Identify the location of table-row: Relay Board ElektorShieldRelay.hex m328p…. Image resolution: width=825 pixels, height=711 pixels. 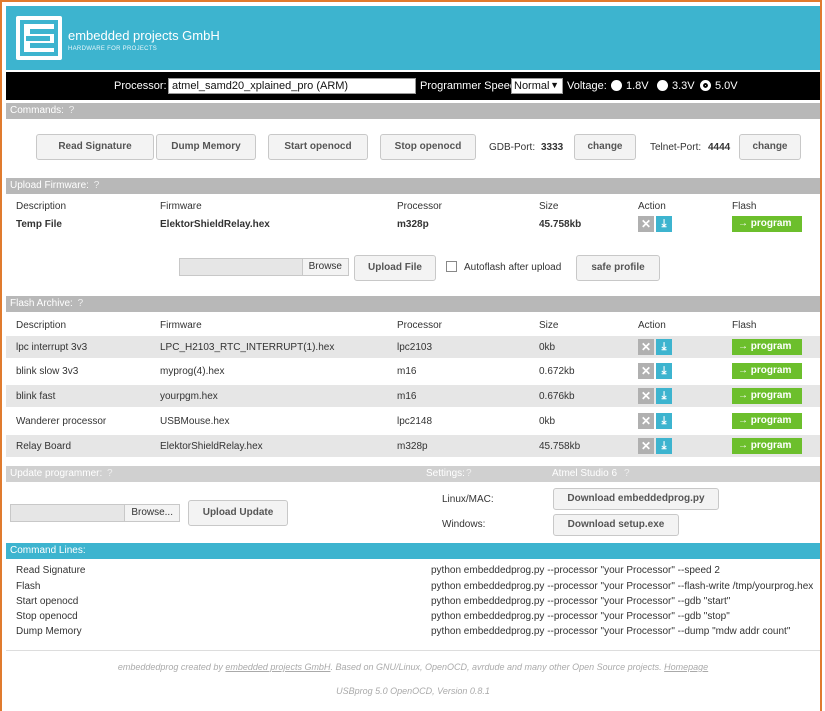
(413, 446).